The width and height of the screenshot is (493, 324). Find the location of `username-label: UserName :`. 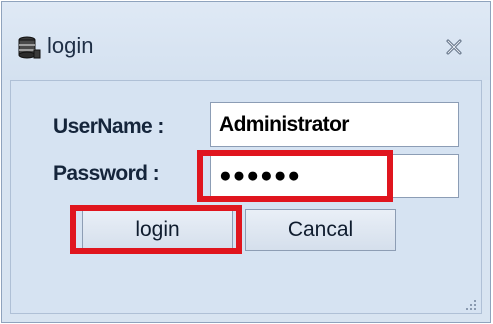

username-label: UserName : is located at coordinates (108, 126).